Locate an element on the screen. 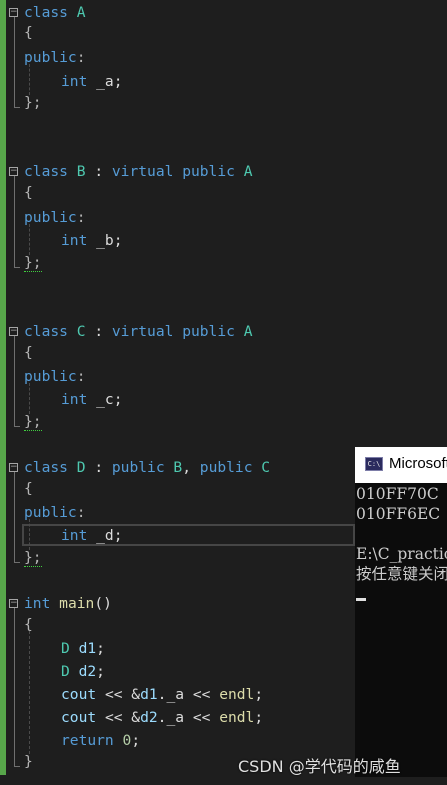 The height and width of the screenshot is (785, 447). code-line: cout << &d2._a << endl; is located at coordinates (162, 717).